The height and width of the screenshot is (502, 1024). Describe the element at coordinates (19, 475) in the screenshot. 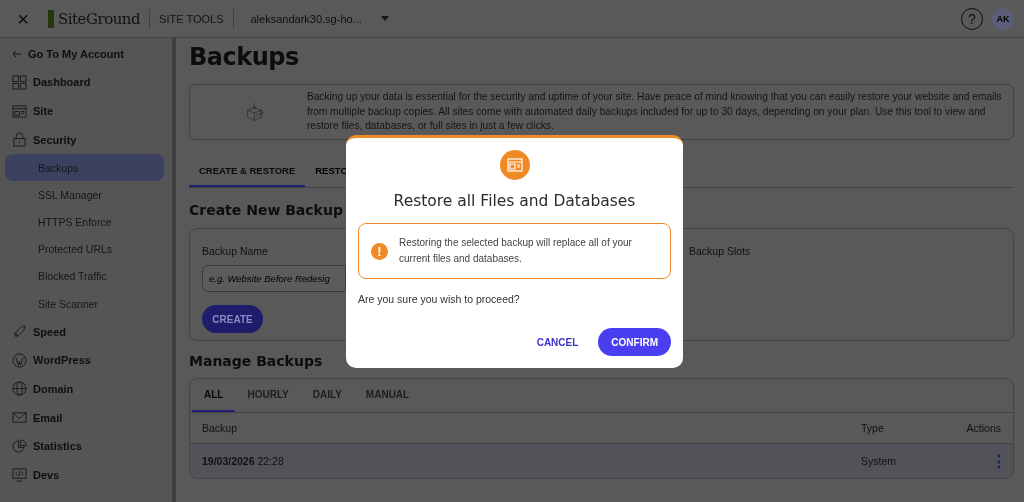

I see `code-icon` at that location.